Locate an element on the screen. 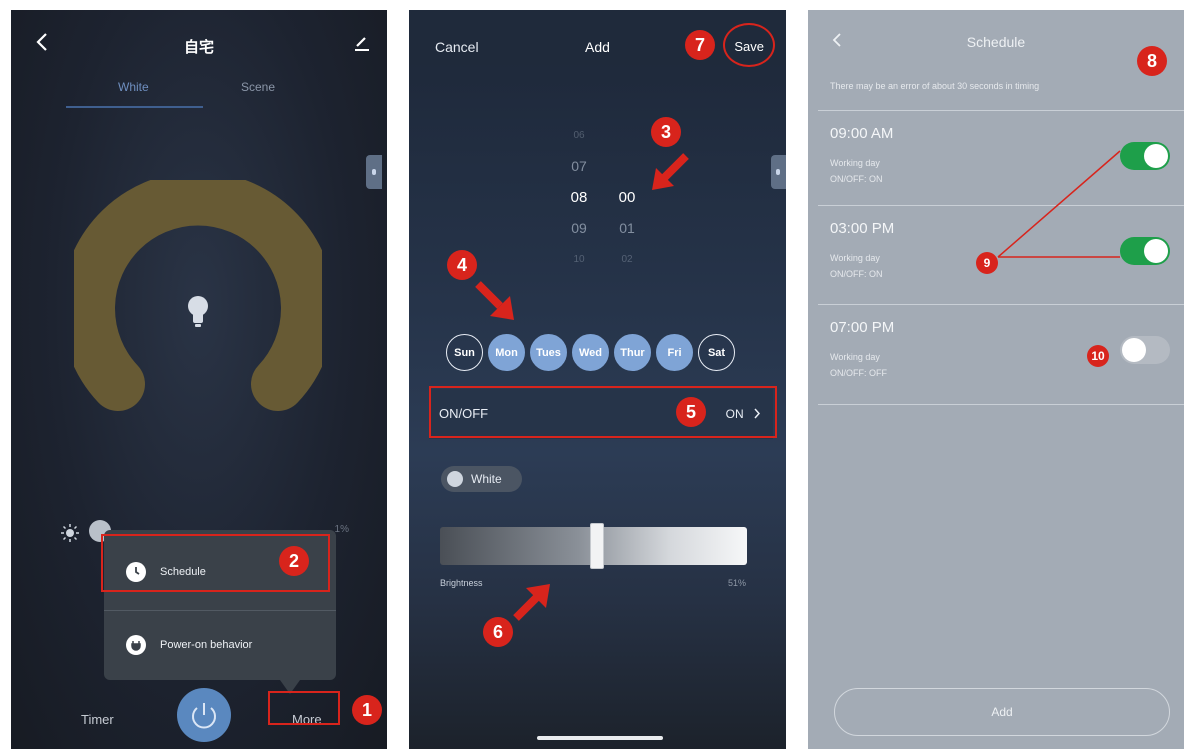  timer-button: Timer is located at coordinates (97, 719).